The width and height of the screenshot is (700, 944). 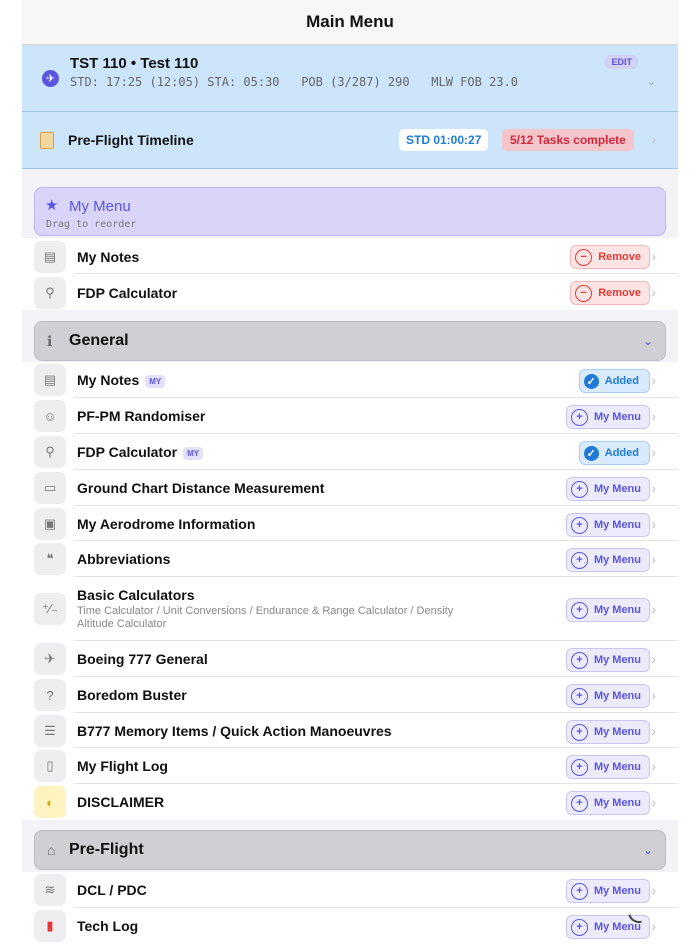 I want to click on std-countdown-badge: STD 01:00:27, so click(x=444, y=140).